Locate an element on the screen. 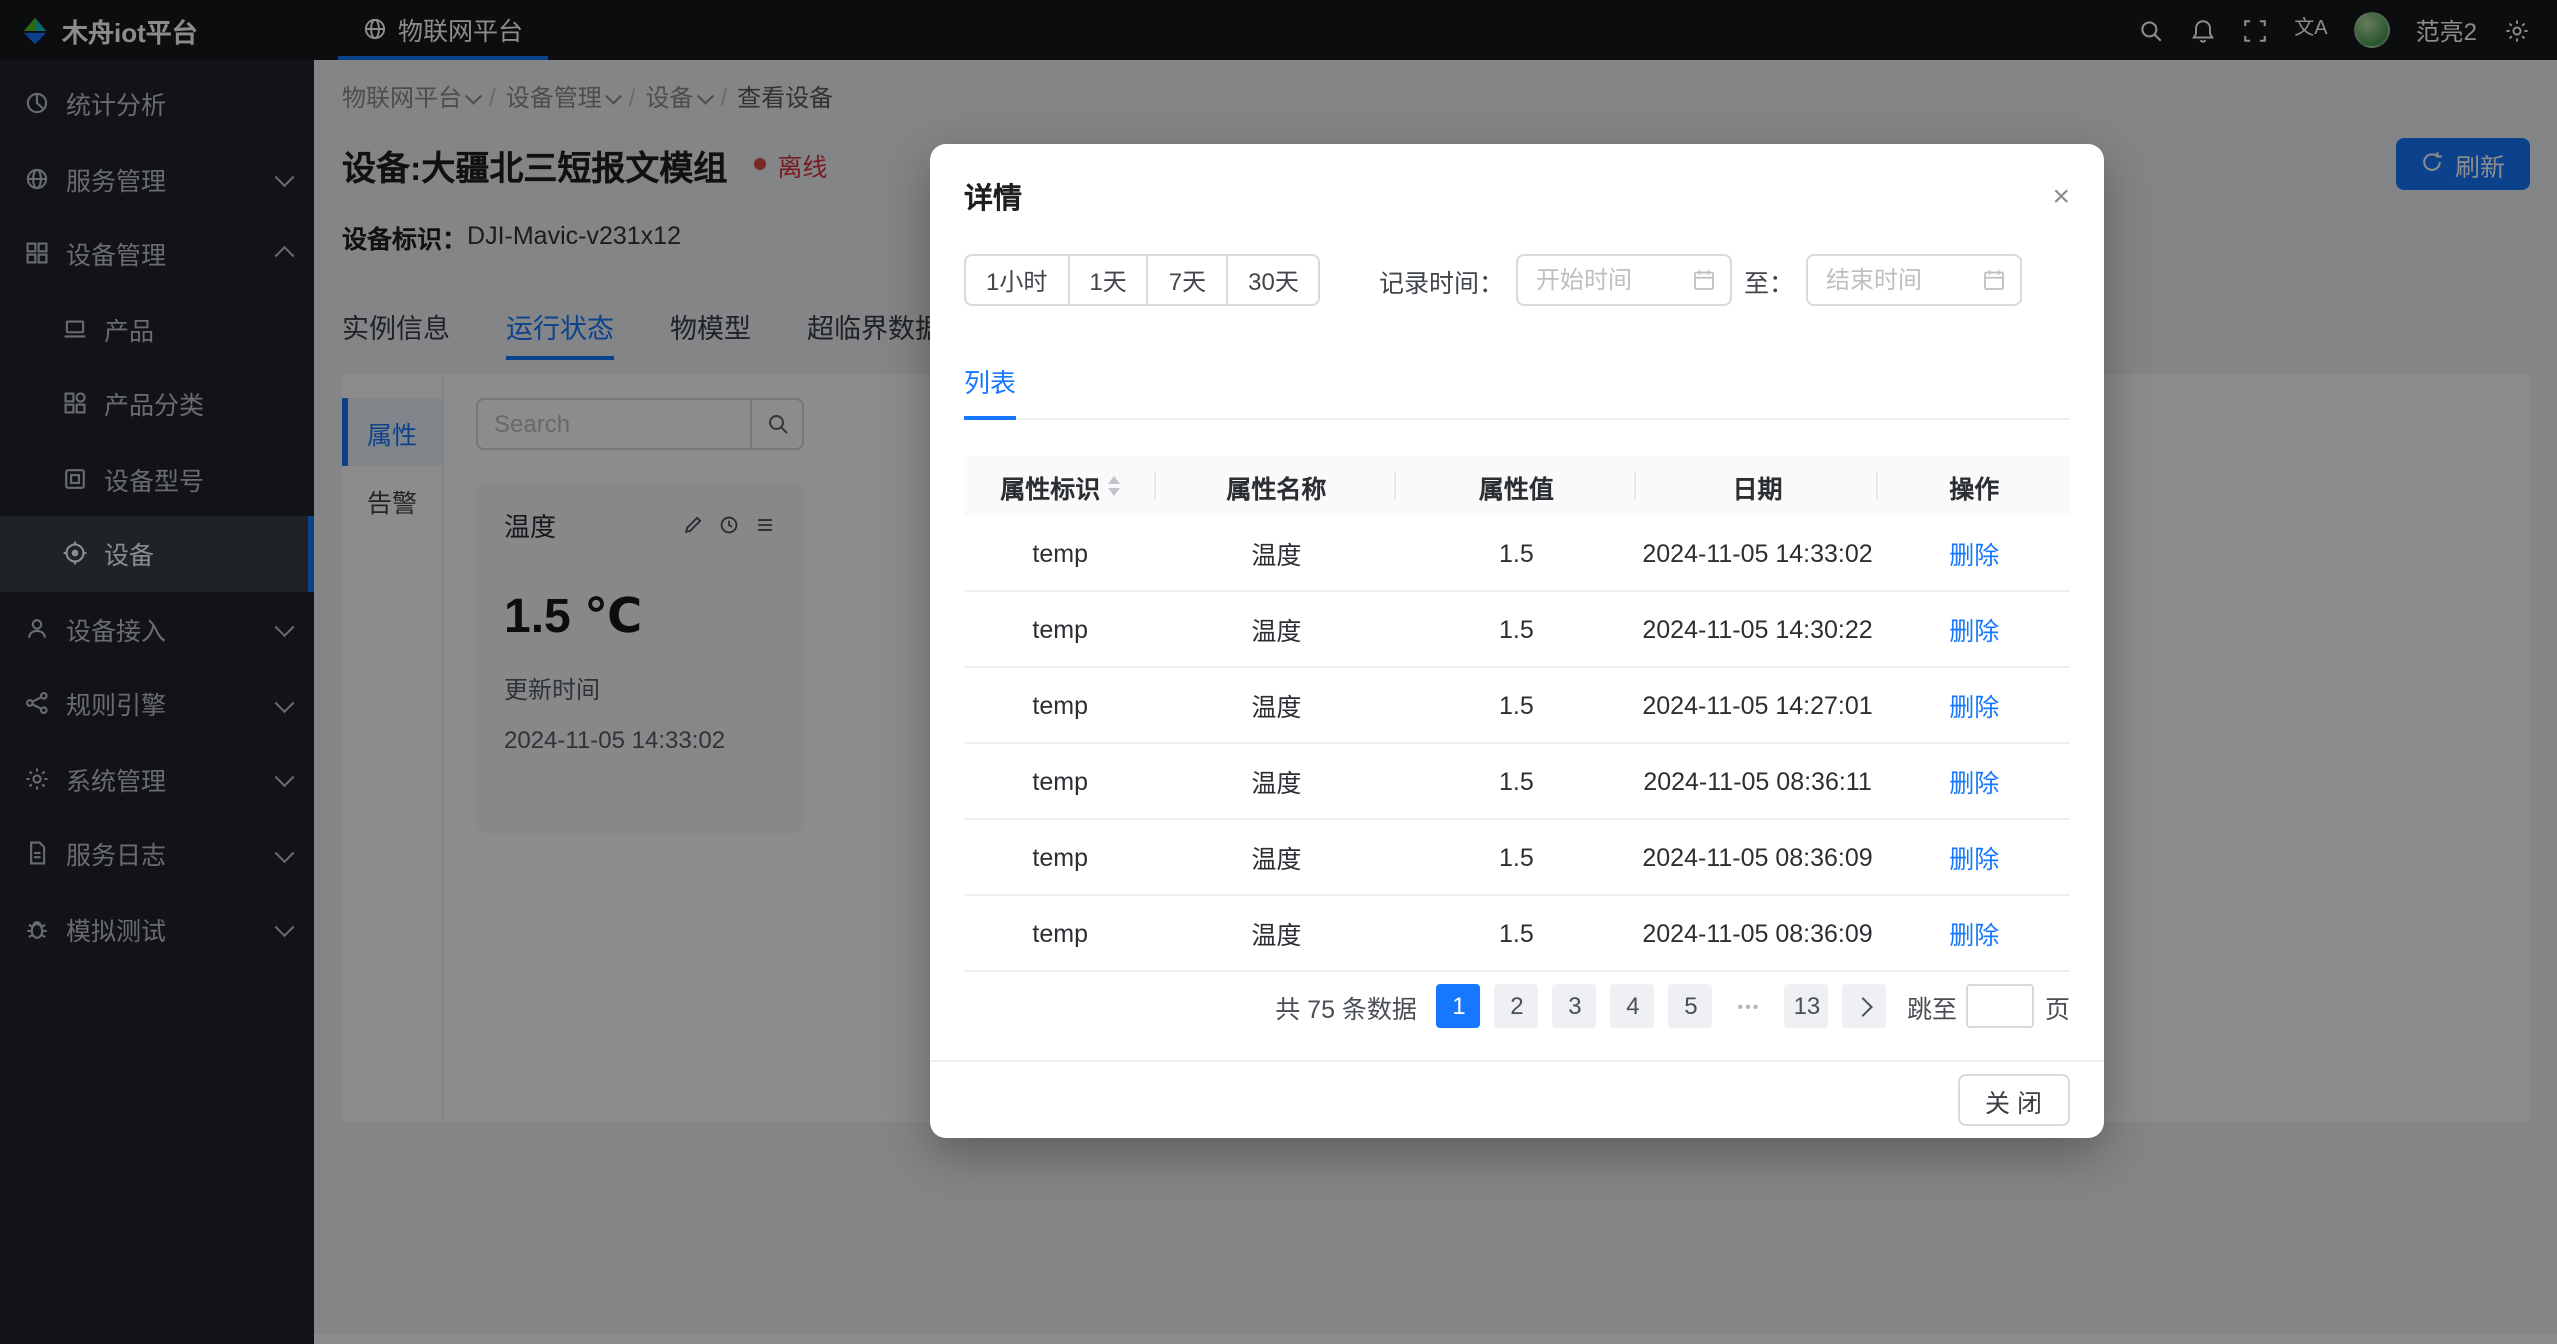 Image resolution: width=2557 pixels, height=1344 pixels. table-row: temp 温度 1.5 2024-11-05 14:30:22 删除 is located at coordinates (1517, 629).